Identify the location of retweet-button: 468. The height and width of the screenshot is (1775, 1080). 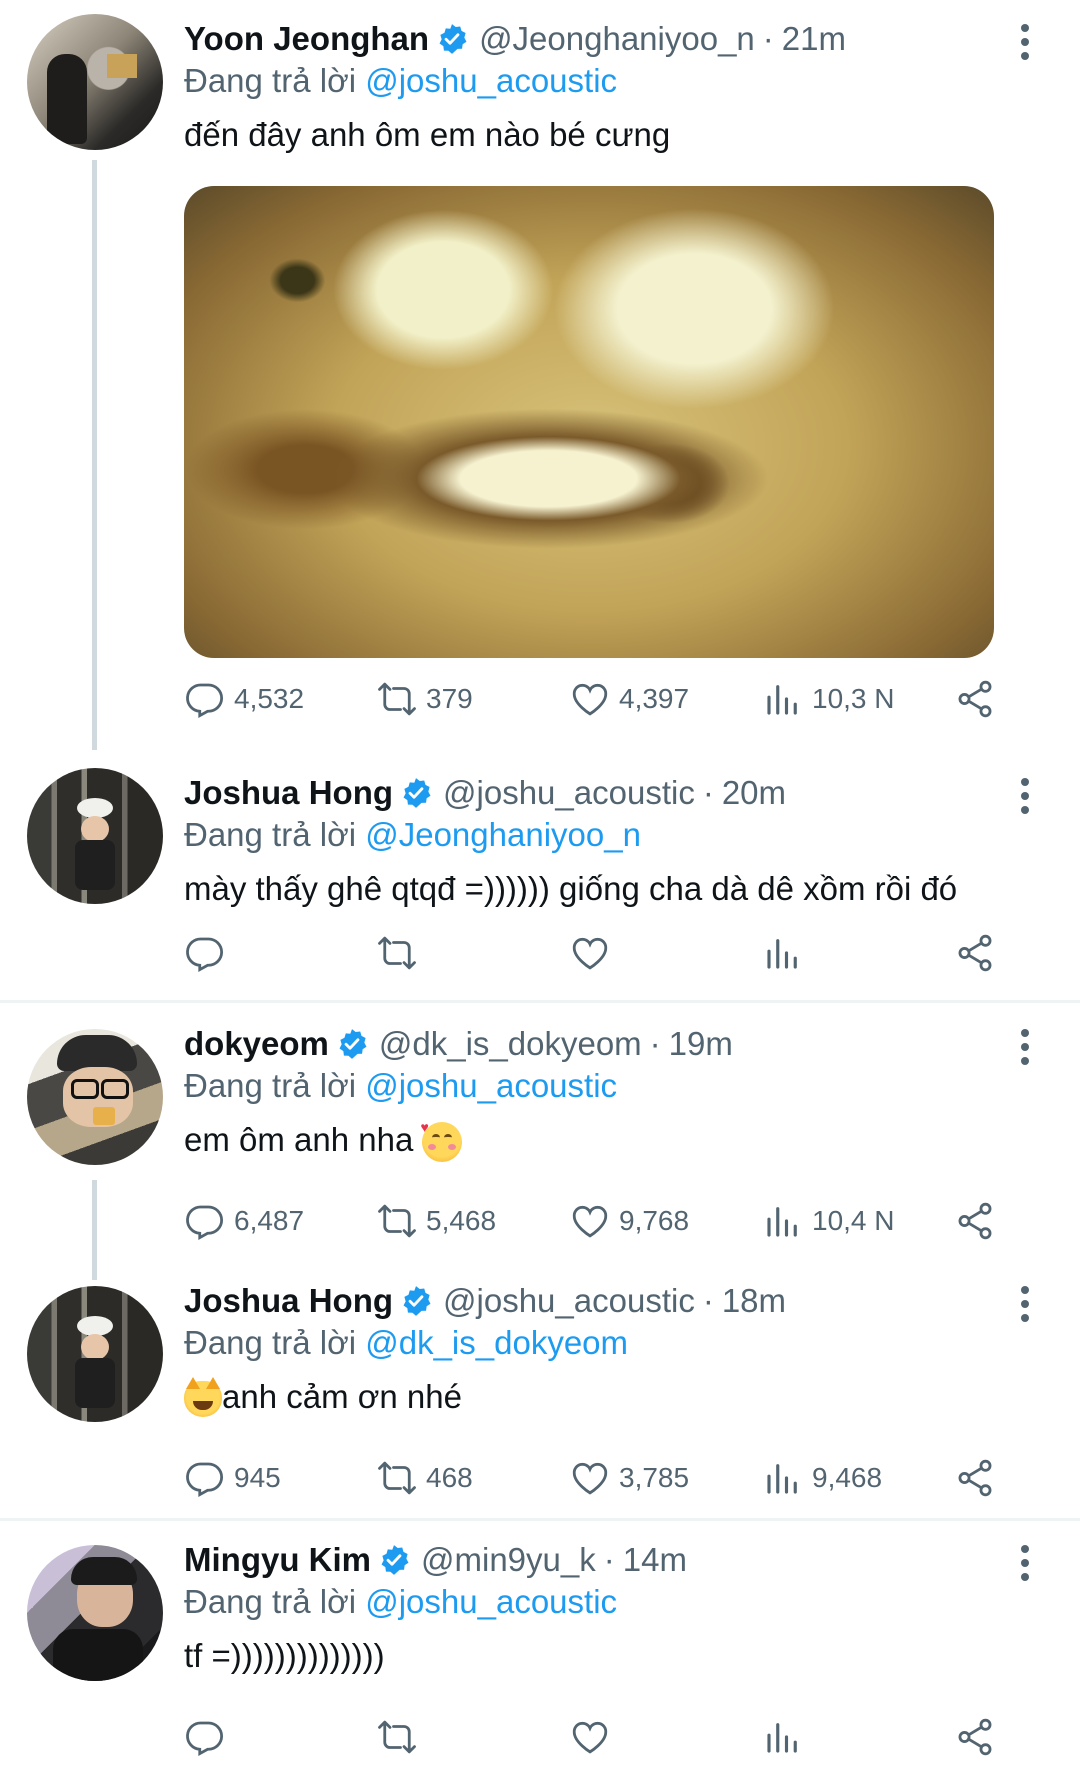
(424, 1478).